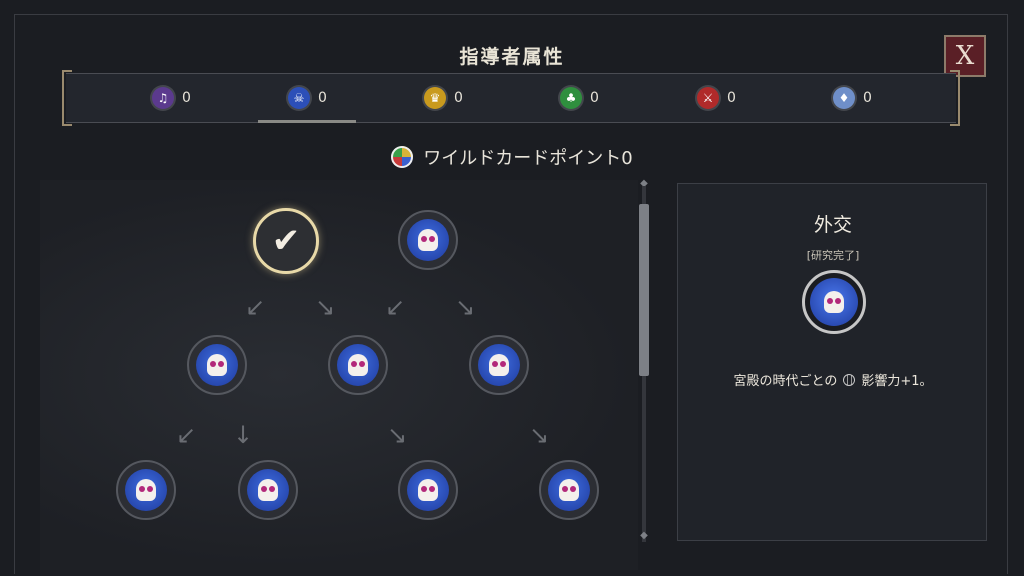 This screenshot has width=1024, height=576. Describe the element at coordinates (897, 381) in the screenshot. I see `detail-description-suffix: 影響力+1。` at that location.